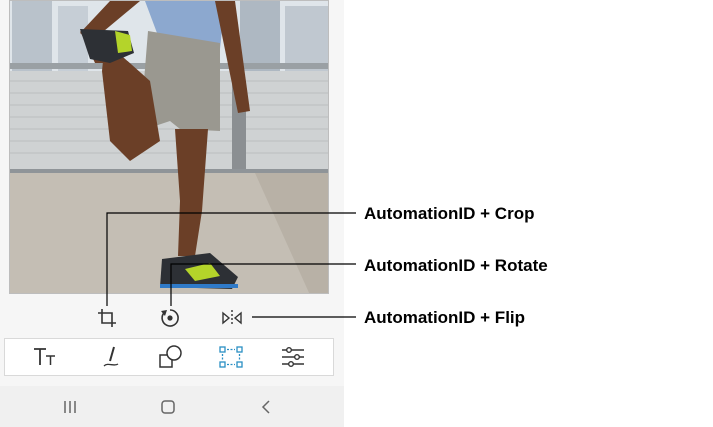  Describe the element at coordinates (456, 265) in the screenshot. I see `rotate-callout-label: AutomationID + Rotate` at that location.